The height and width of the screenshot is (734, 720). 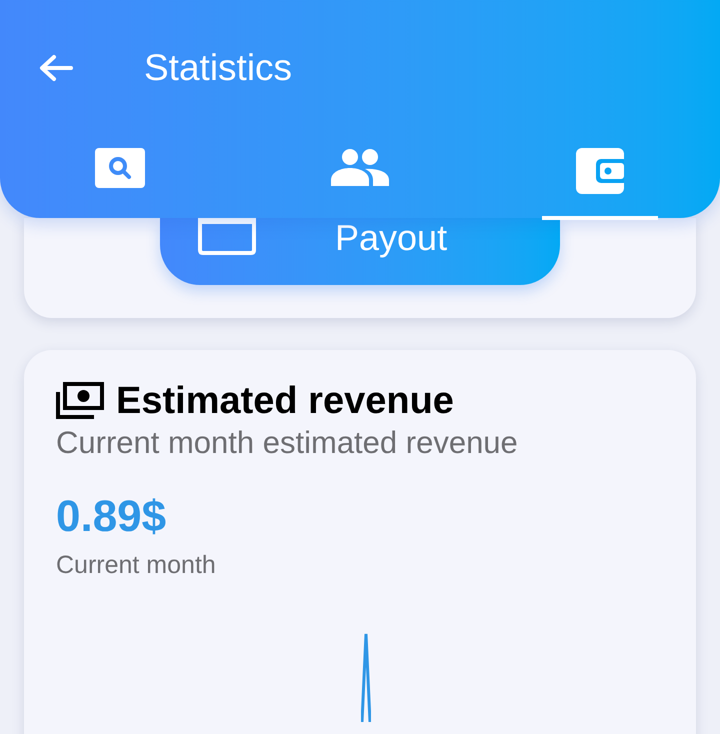 I want to click on people-icon, so click(x=360, y=167).